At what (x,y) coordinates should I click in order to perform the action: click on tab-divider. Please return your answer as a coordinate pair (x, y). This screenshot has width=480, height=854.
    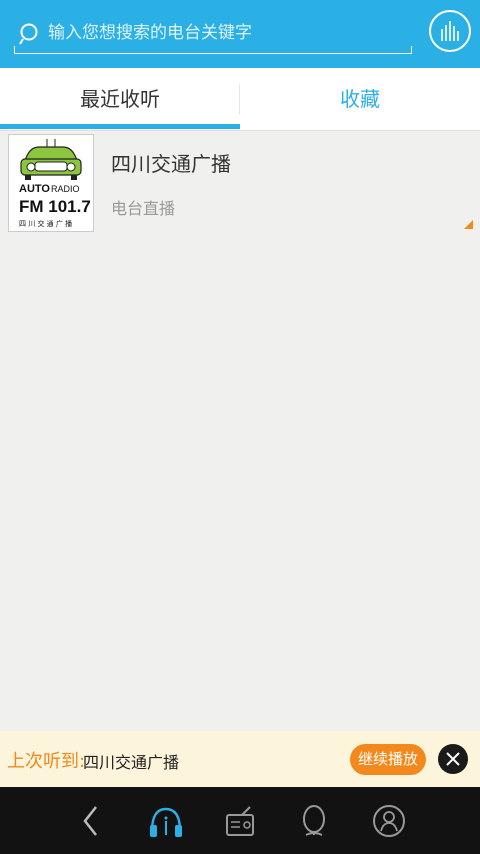
    Looking at the image, I should click on (239, 99).